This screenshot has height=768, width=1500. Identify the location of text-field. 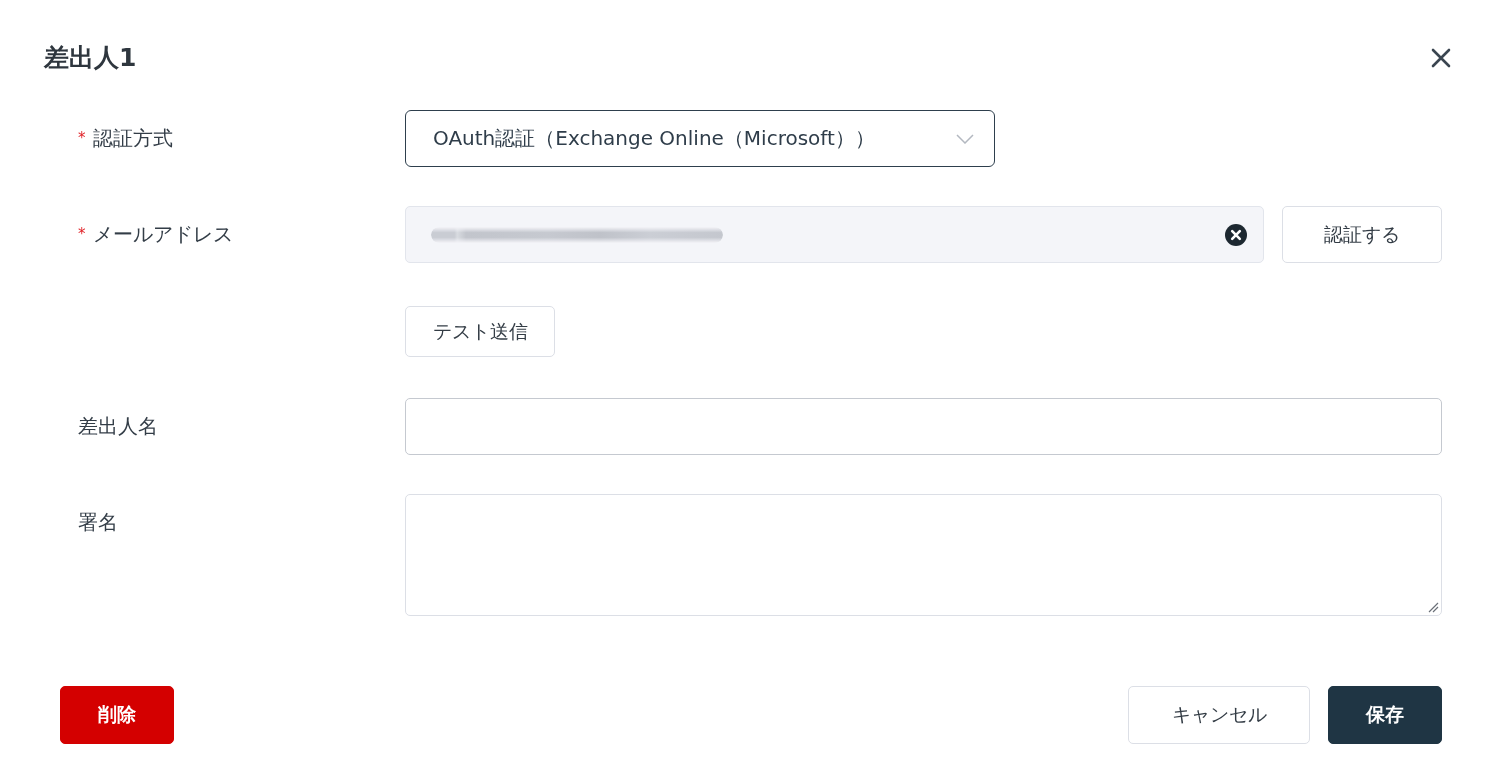
(923, 426).